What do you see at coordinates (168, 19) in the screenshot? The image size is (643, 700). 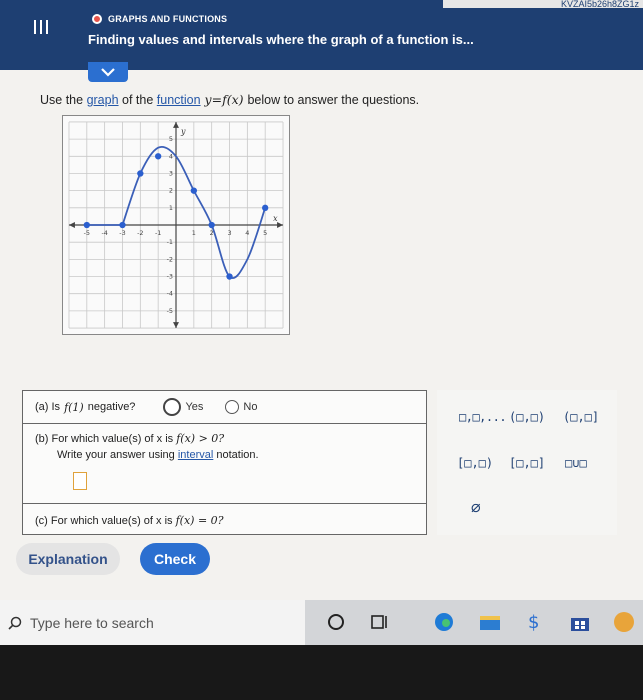 I see `topic-label: GRAPHS AND FUNCTIONS` at bounding box center [168, 19].